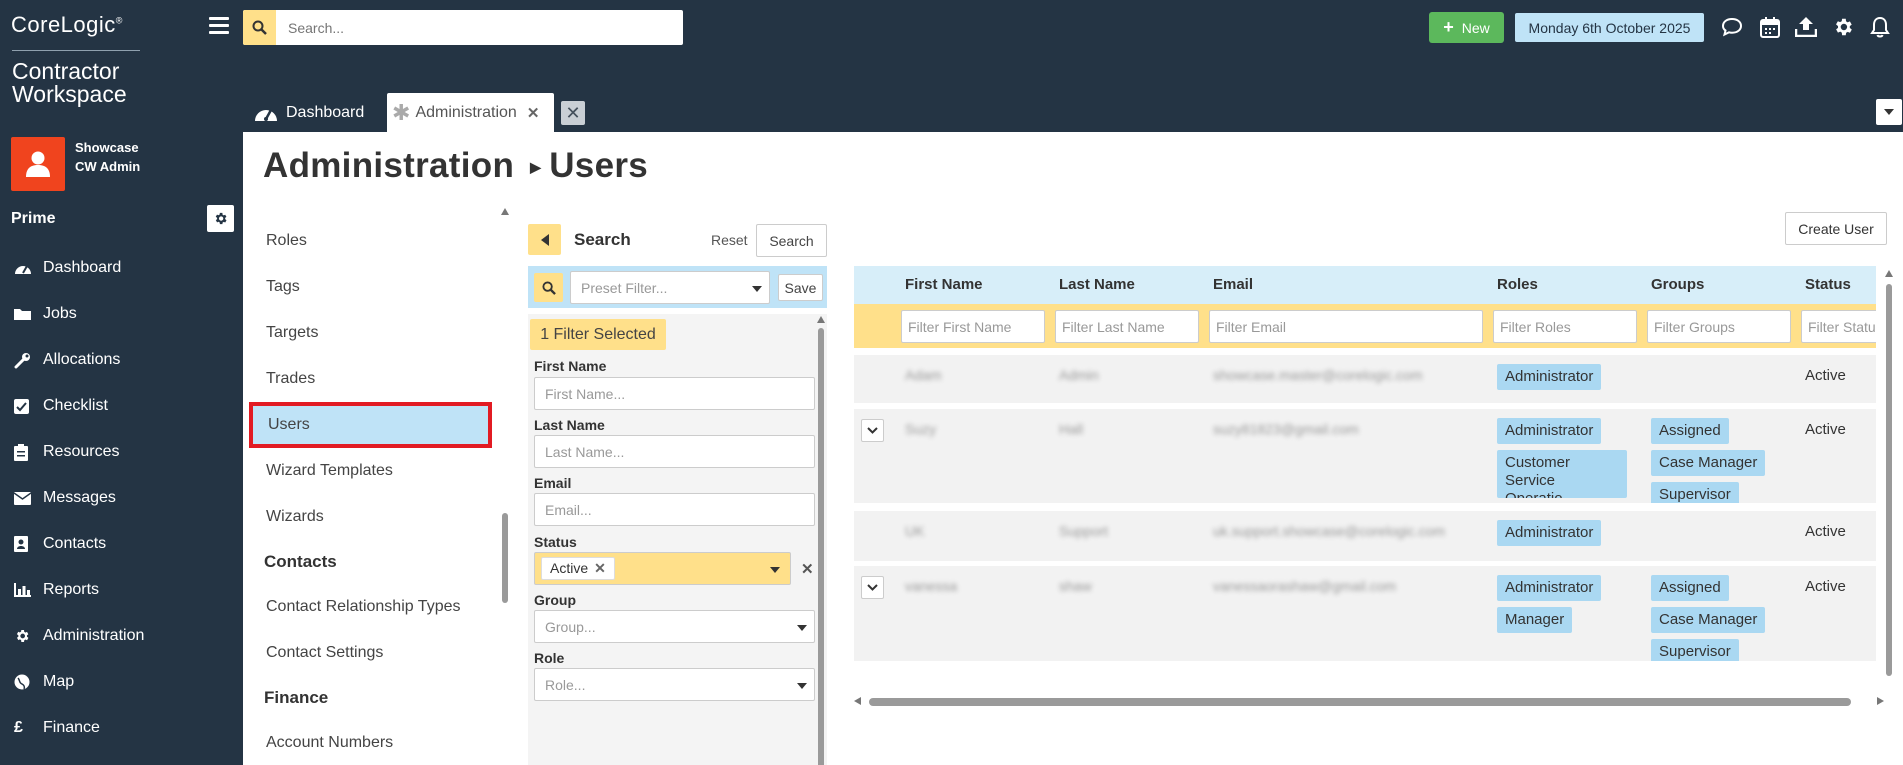  What do you see at coordinates (370, 287) in the screenshot?
I see `settings-item-tags: Tags` at bounding box center [370, 287].